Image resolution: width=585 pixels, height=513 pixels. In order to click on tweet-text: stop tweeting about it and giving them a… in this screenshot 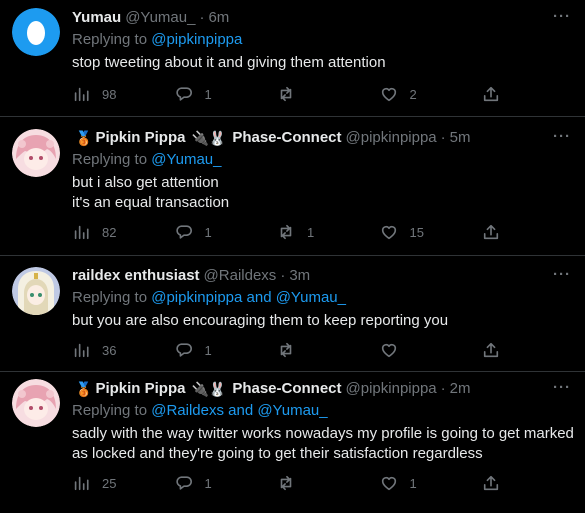, I will do `click(322, 63)`.